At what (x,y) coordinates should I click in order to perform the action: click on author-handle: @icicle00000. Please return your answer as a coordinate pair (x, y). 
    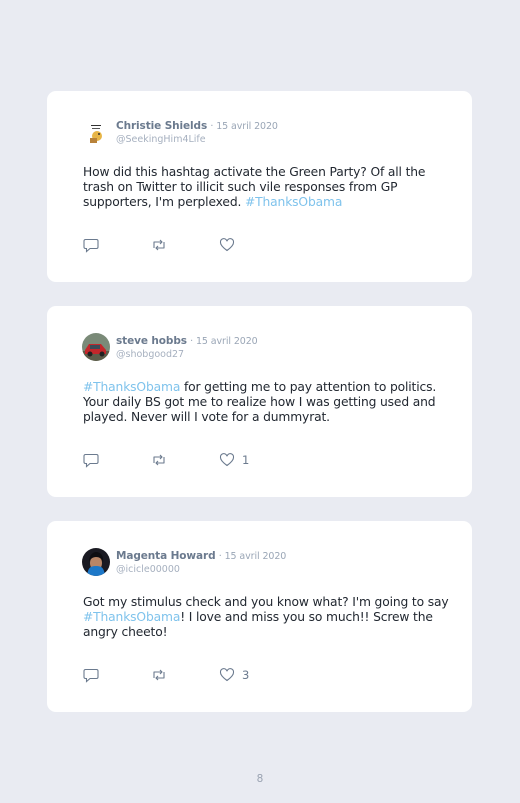
    Looking at the image, I should click on (148, 569).